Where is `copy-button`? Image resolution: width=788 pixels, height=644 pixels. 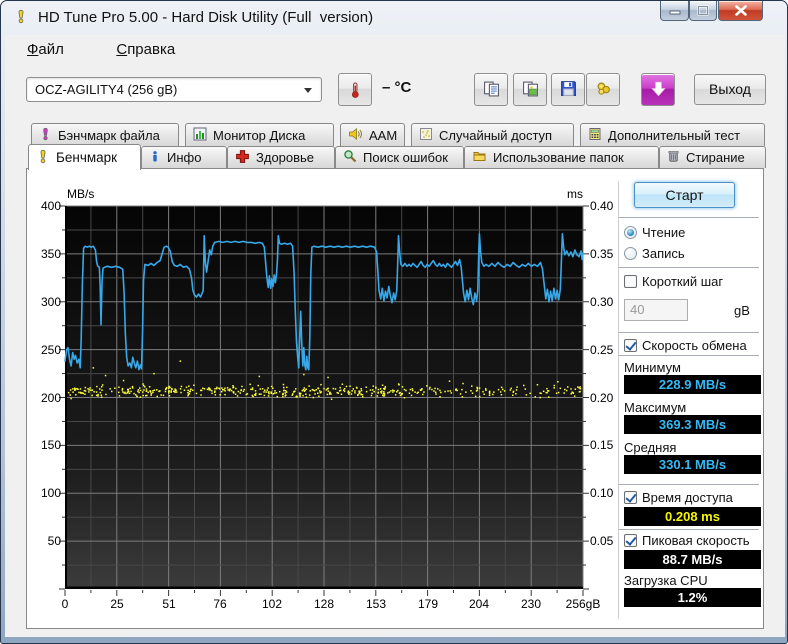
copy-button is located at coordinates (491, 89).